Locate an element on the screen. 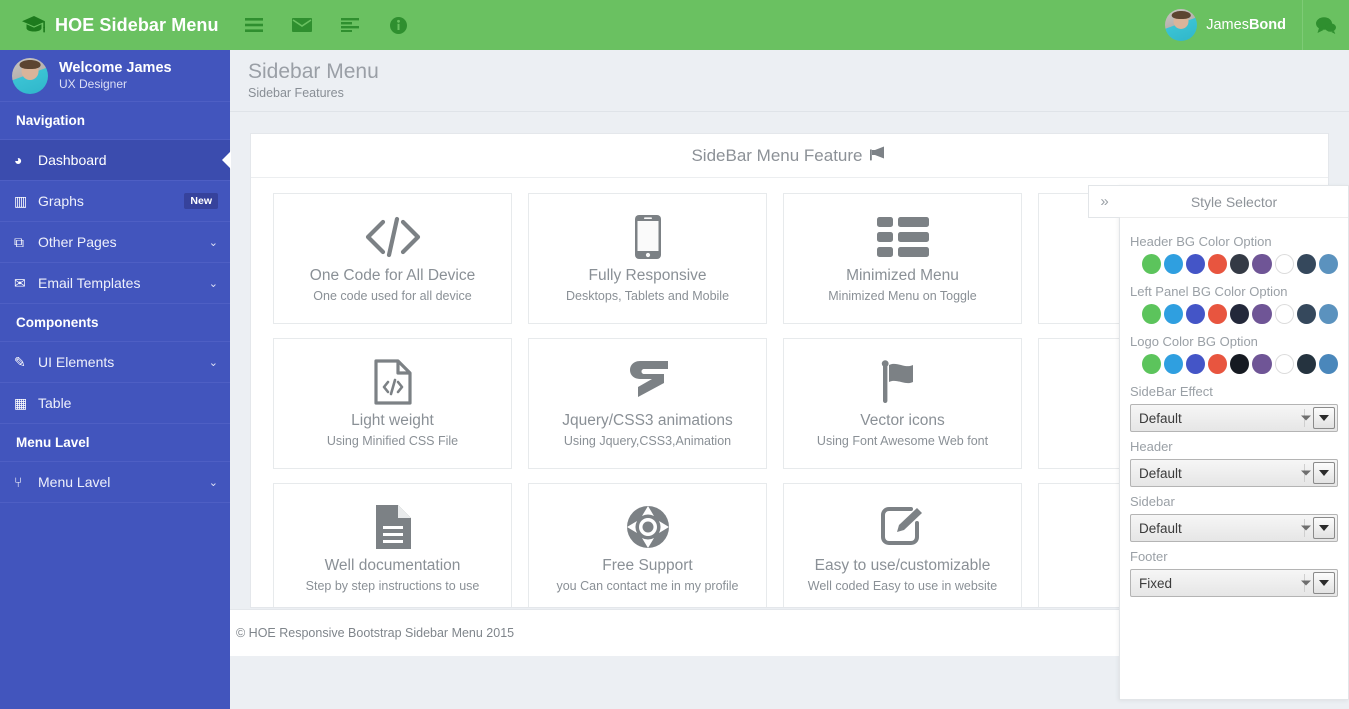  sidebar-item-label: UI Elements is located at coordinates (76, 362).